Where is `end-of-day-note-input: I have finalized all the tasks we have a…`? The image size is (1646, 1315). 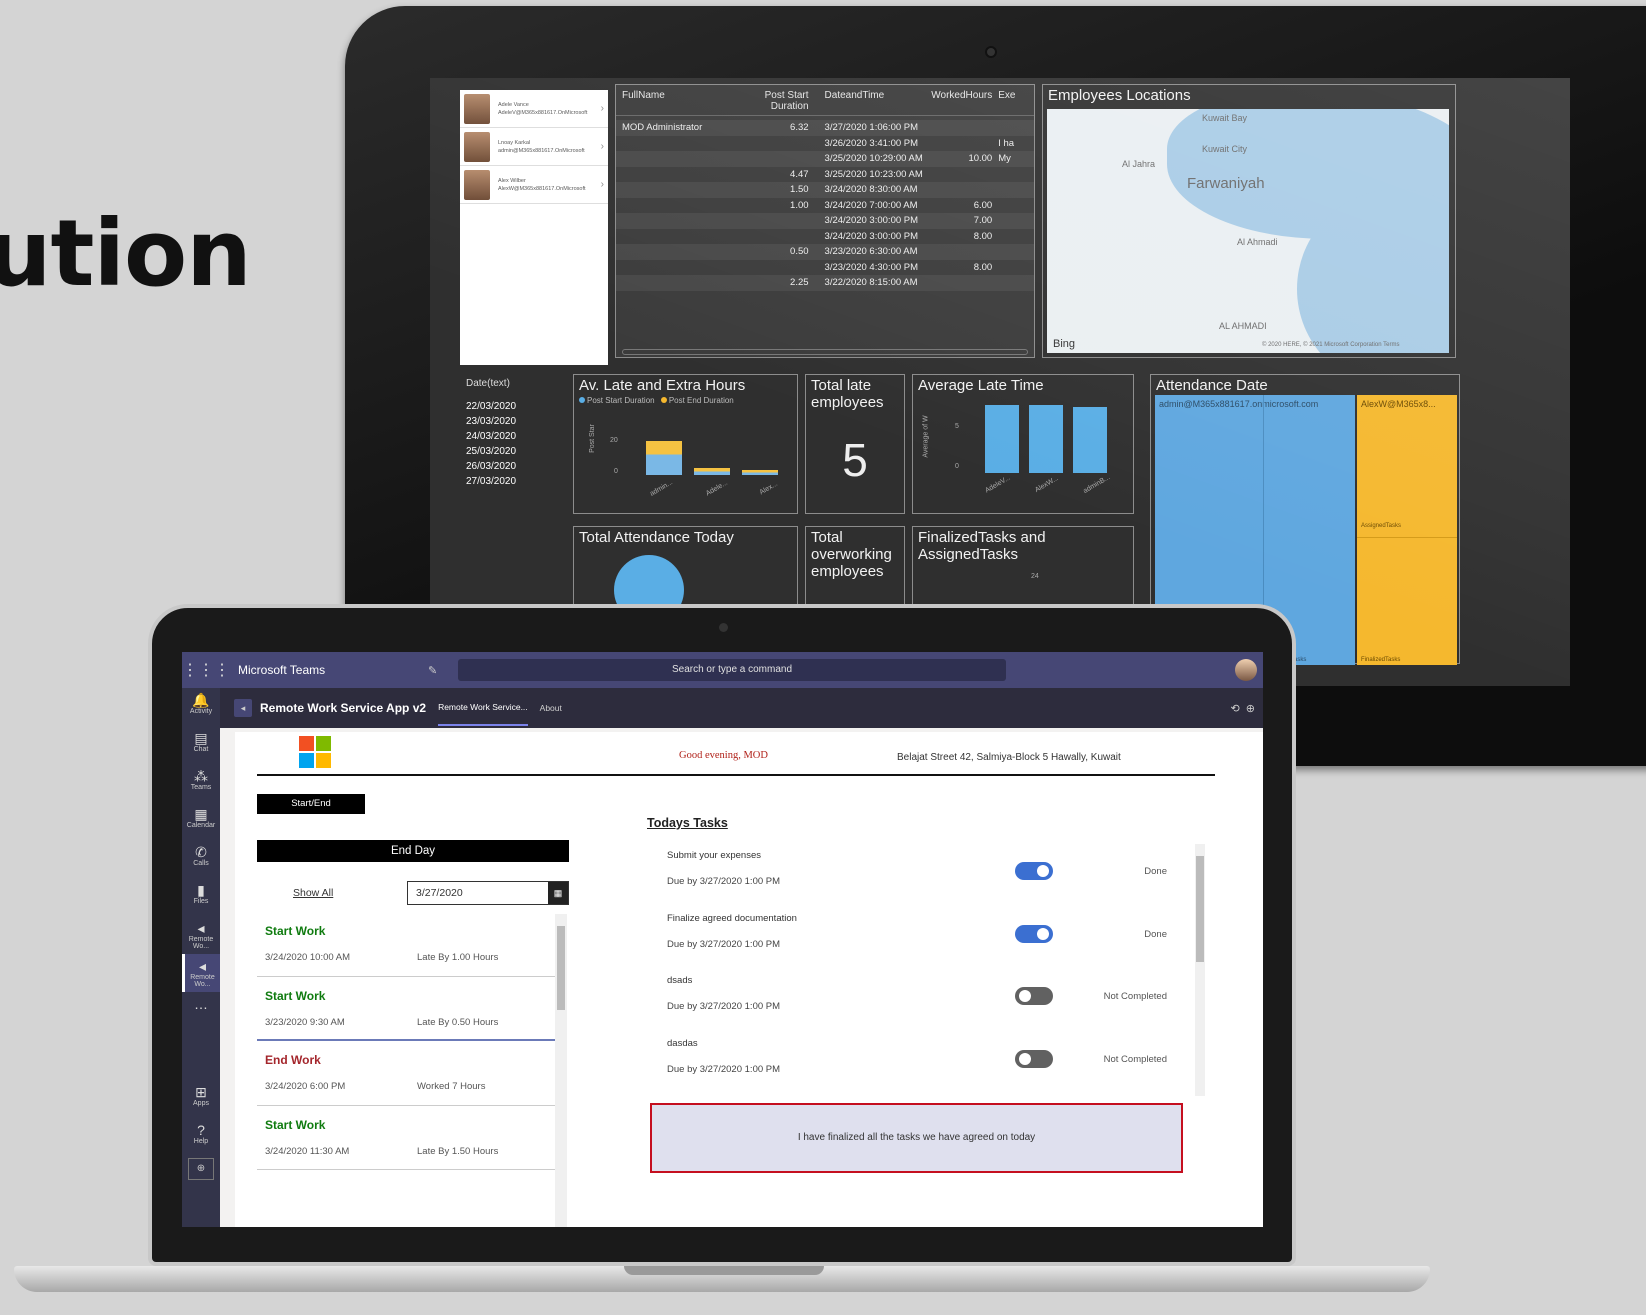 end-of-day-note-input: I have finalized all the tasks we have a… is located at coordinates (916, 1138).